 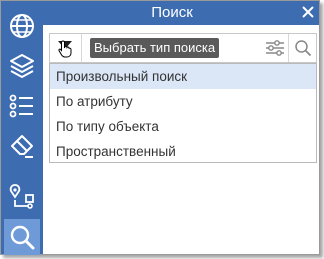 What do you see at coordinates (183, 126) in the screenshot?
I see `dropdown-option-by-object-type: По типу объекта` at bounding box center [183, 126].